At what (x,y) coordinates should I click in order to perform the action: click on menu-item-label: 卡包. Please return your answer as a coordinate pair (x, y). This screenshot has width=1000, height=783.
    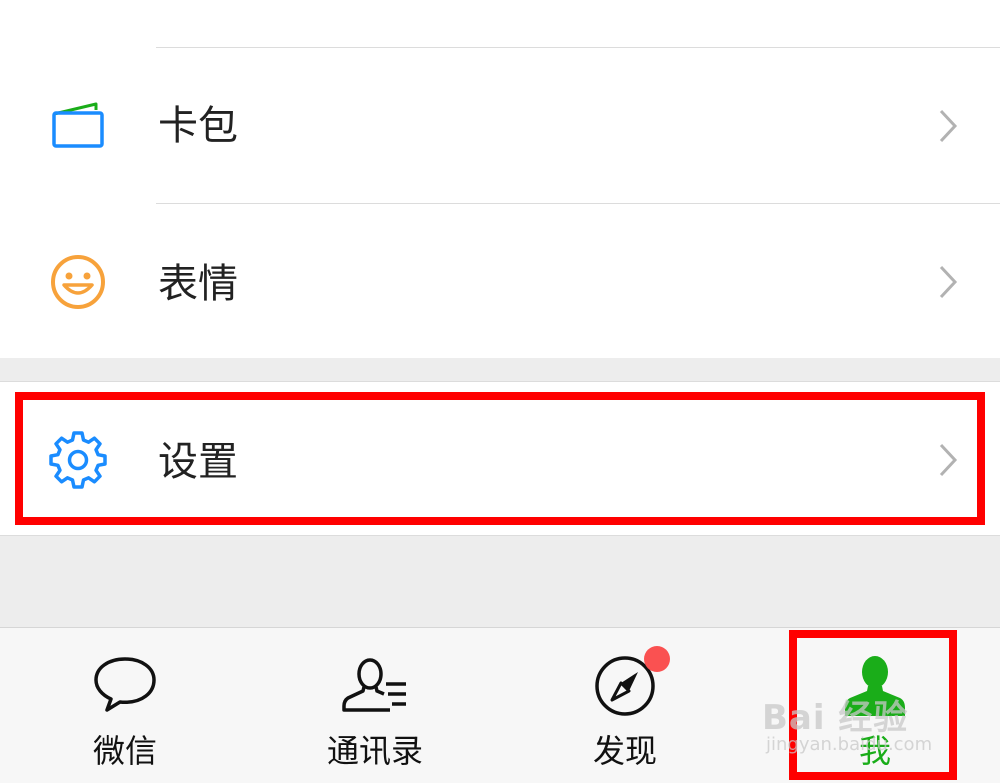
    Looking at the image, I should click on (198, 126).